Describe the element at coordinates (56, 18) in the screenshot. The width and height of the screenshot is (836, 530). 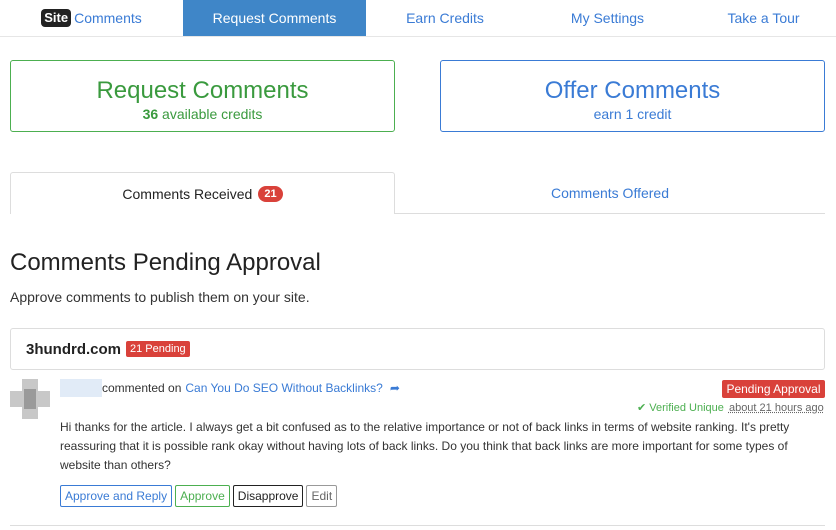
I see `logo-badge: Site` at that location.